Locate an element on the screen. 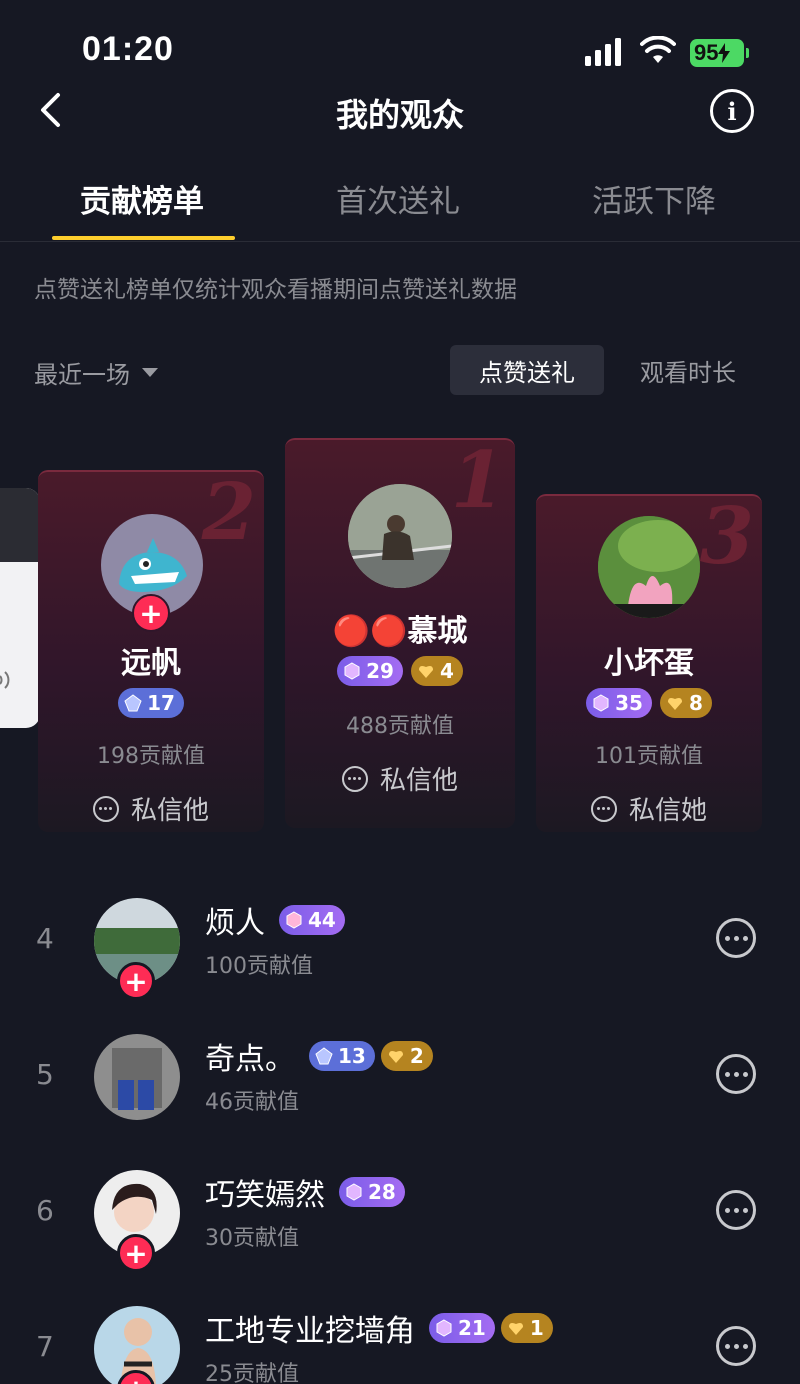 This screenshot has width=800, height=1384. wifi-icon is located at coordinates (658, 49).